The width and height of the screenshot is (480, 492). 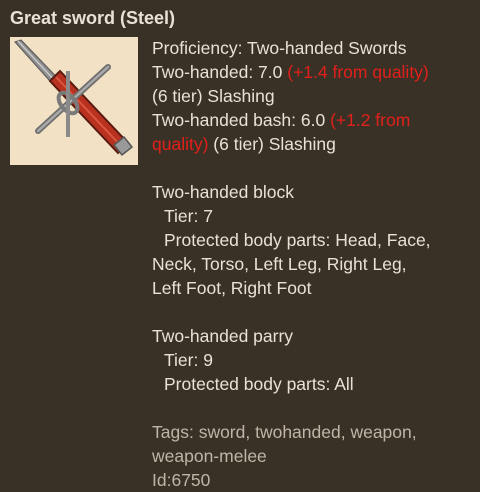 I want to click on bash-damage: Two-handed bash: 6.0 (+1.2 from, so click(x=313, y=120).